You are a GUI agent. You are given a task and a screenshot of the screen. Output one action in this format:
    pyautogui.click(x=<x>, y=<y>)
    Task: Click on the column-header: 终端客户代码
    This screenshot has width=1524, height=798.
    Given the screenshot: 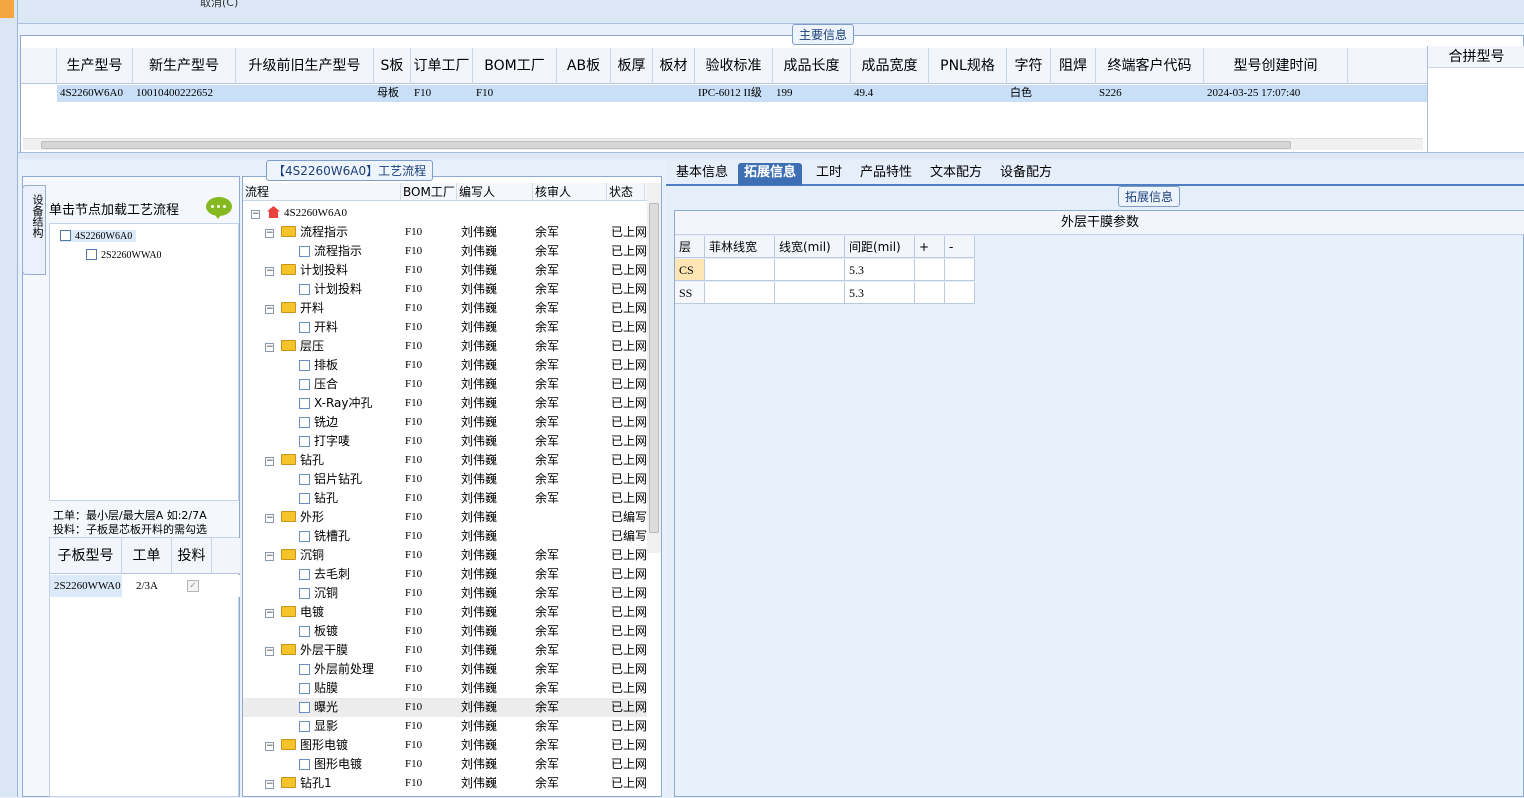 What is the action you would take?
    pyautogui.click(x=1150, y=66)
    